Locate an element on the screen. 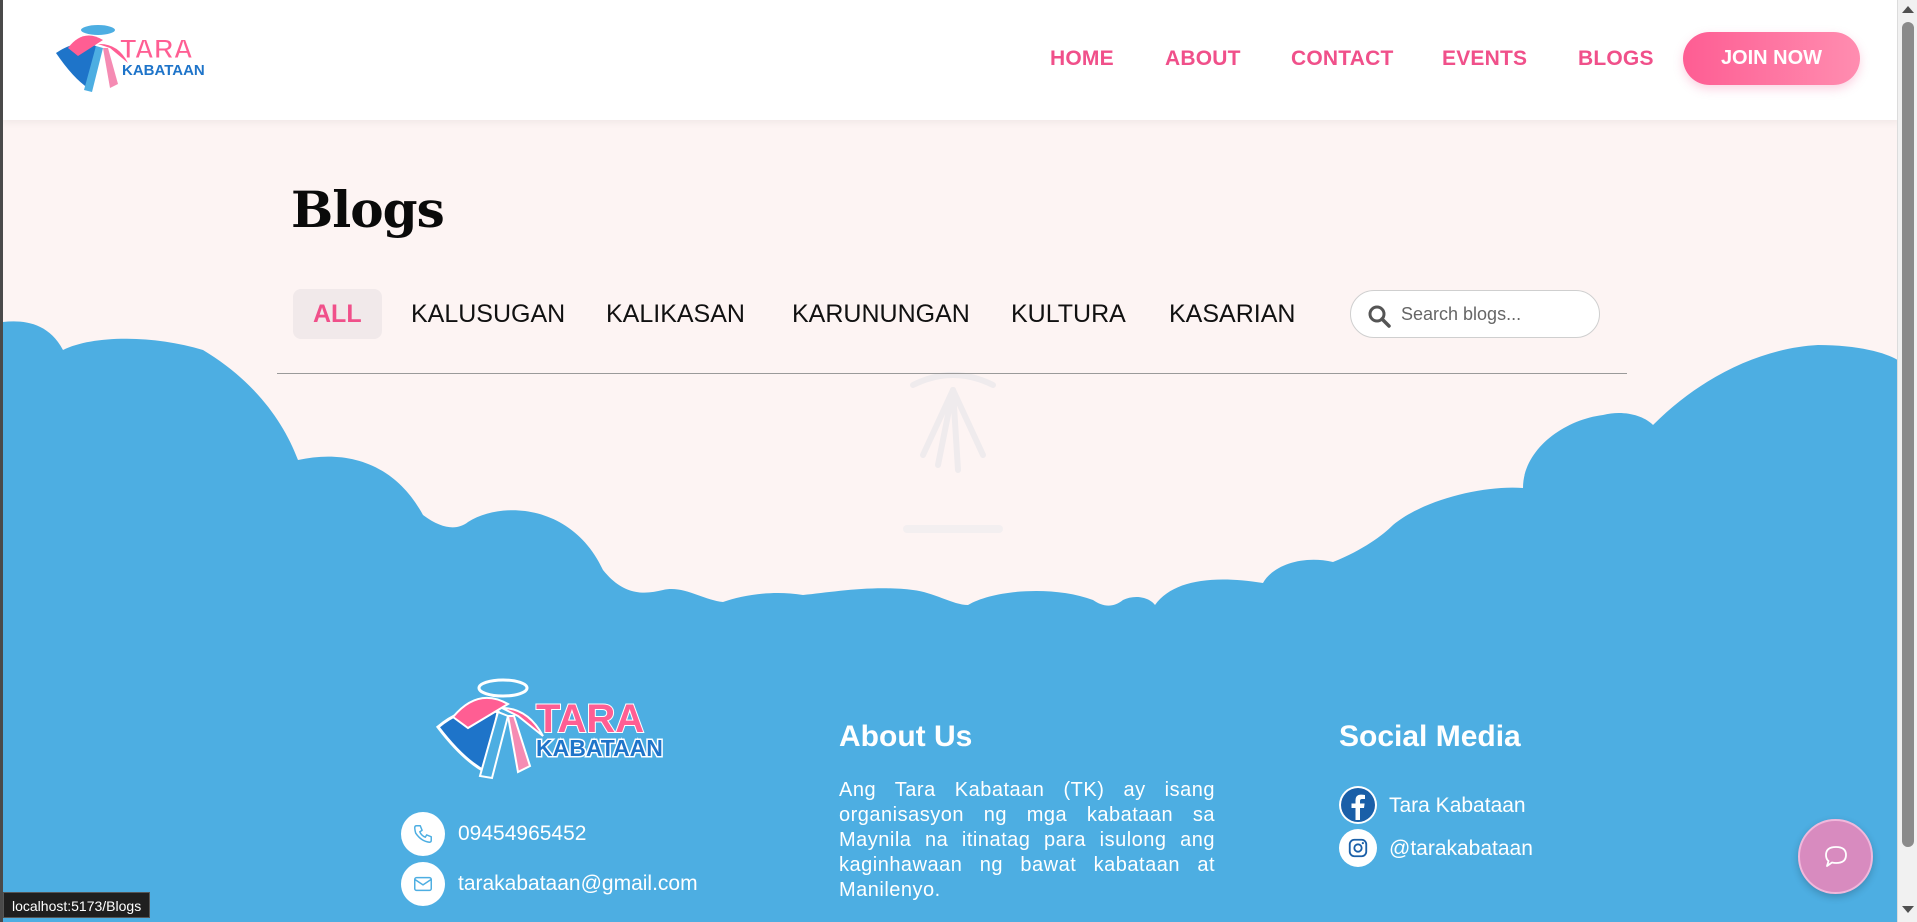 The height and width of the screenshot is (922, 1917). scroll-thumb is located at coordinates (1908, 434).